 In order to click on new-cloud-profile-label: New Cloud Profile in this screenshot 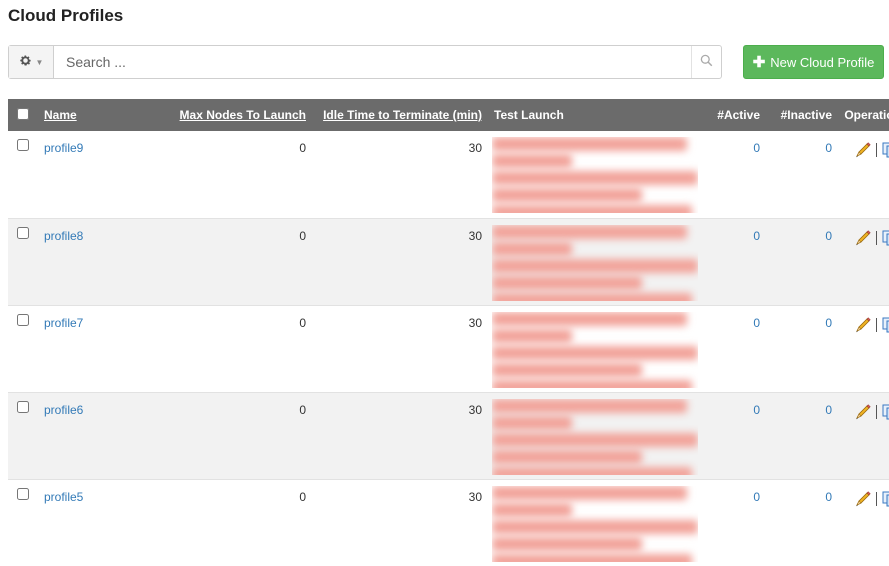, I will do `click(822, 62)`.